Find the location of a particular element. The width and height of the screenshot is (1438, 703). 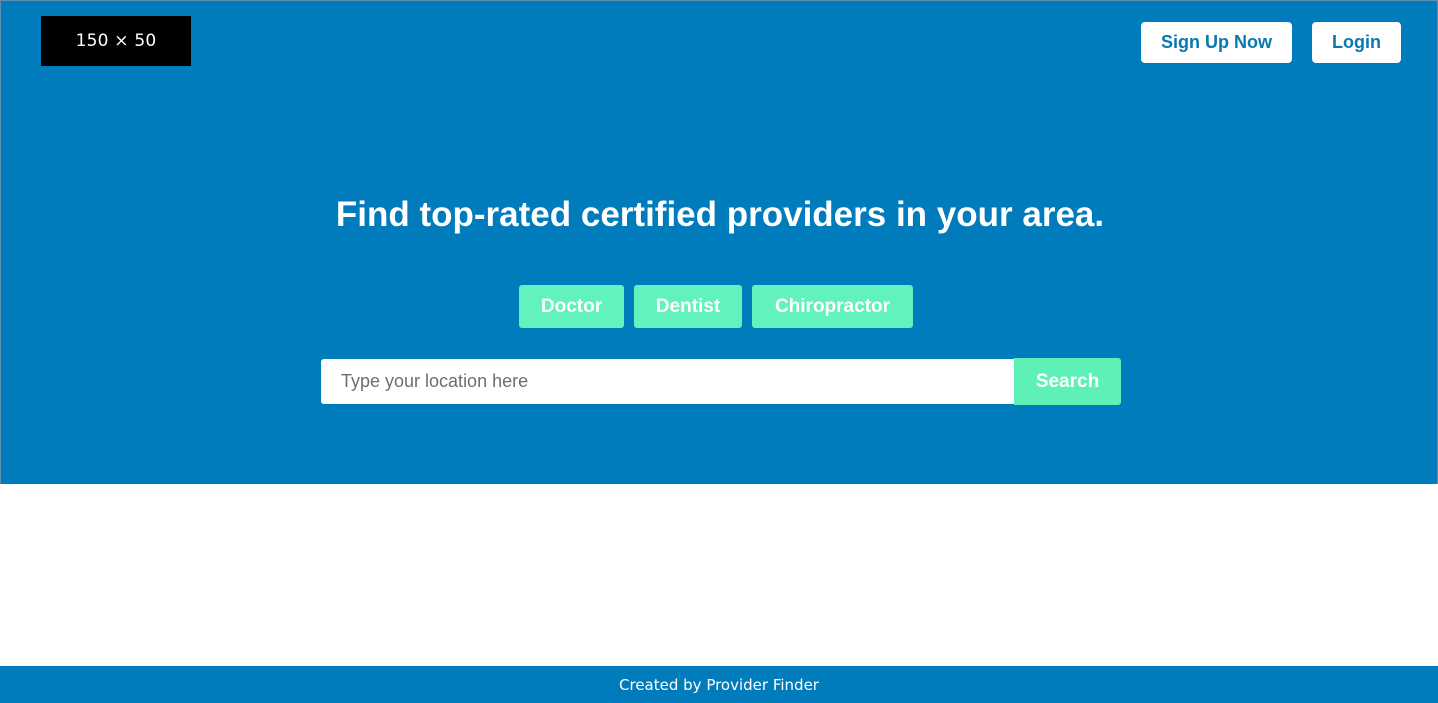

login-button: Login is located at coordinates (1356, 42).